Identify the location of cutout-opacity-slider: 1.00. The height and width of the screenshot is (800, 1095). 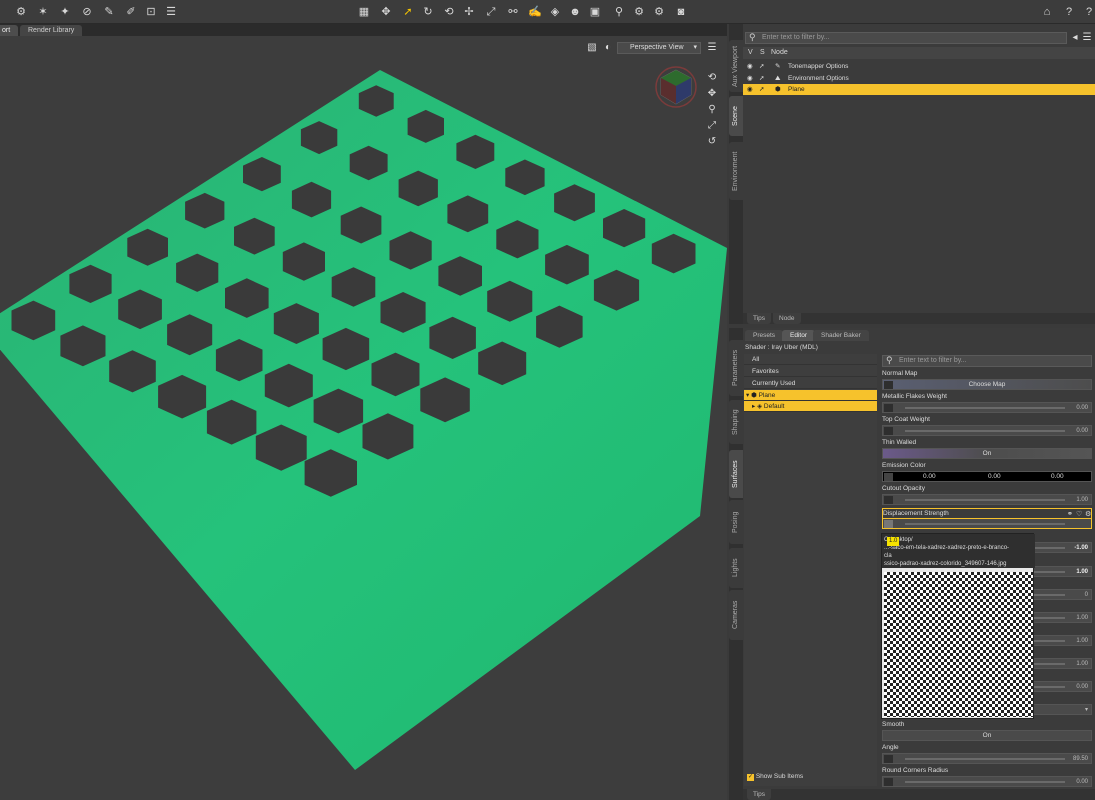
(987, 499).